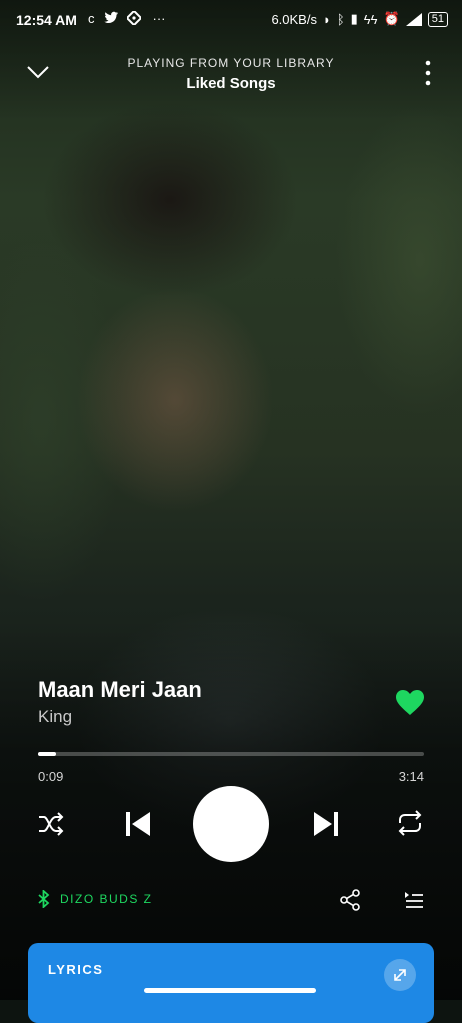 This screenshot has width=462, height=1023. What do you see at coordinates (120, 690) in the screenshot?
I see `track-title: Maan Meri Jaan` at bounding box center [120, 690].